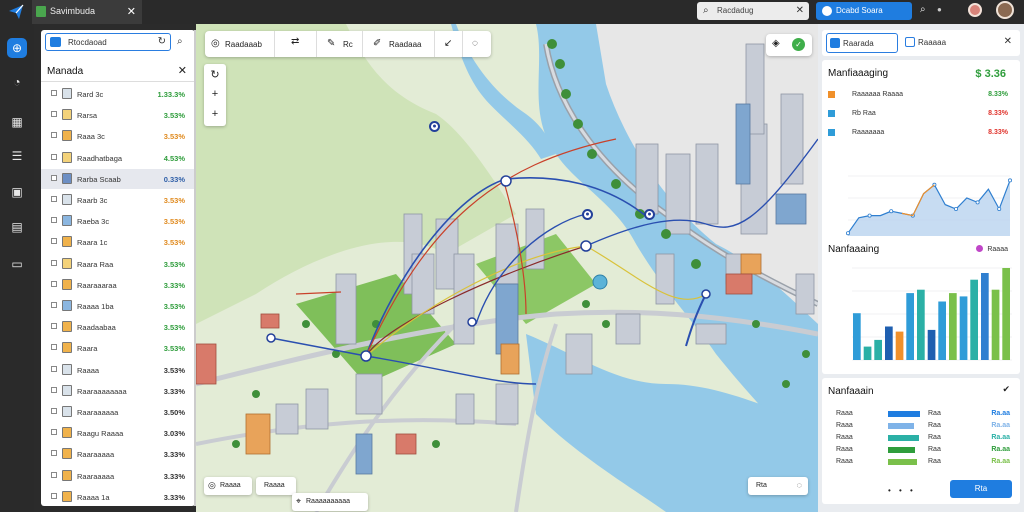 The image size is (1024, 512). Describe the element at coordinates (118, 348) in the screenshot. I see `list-item: Raara 3.53%` at that location.